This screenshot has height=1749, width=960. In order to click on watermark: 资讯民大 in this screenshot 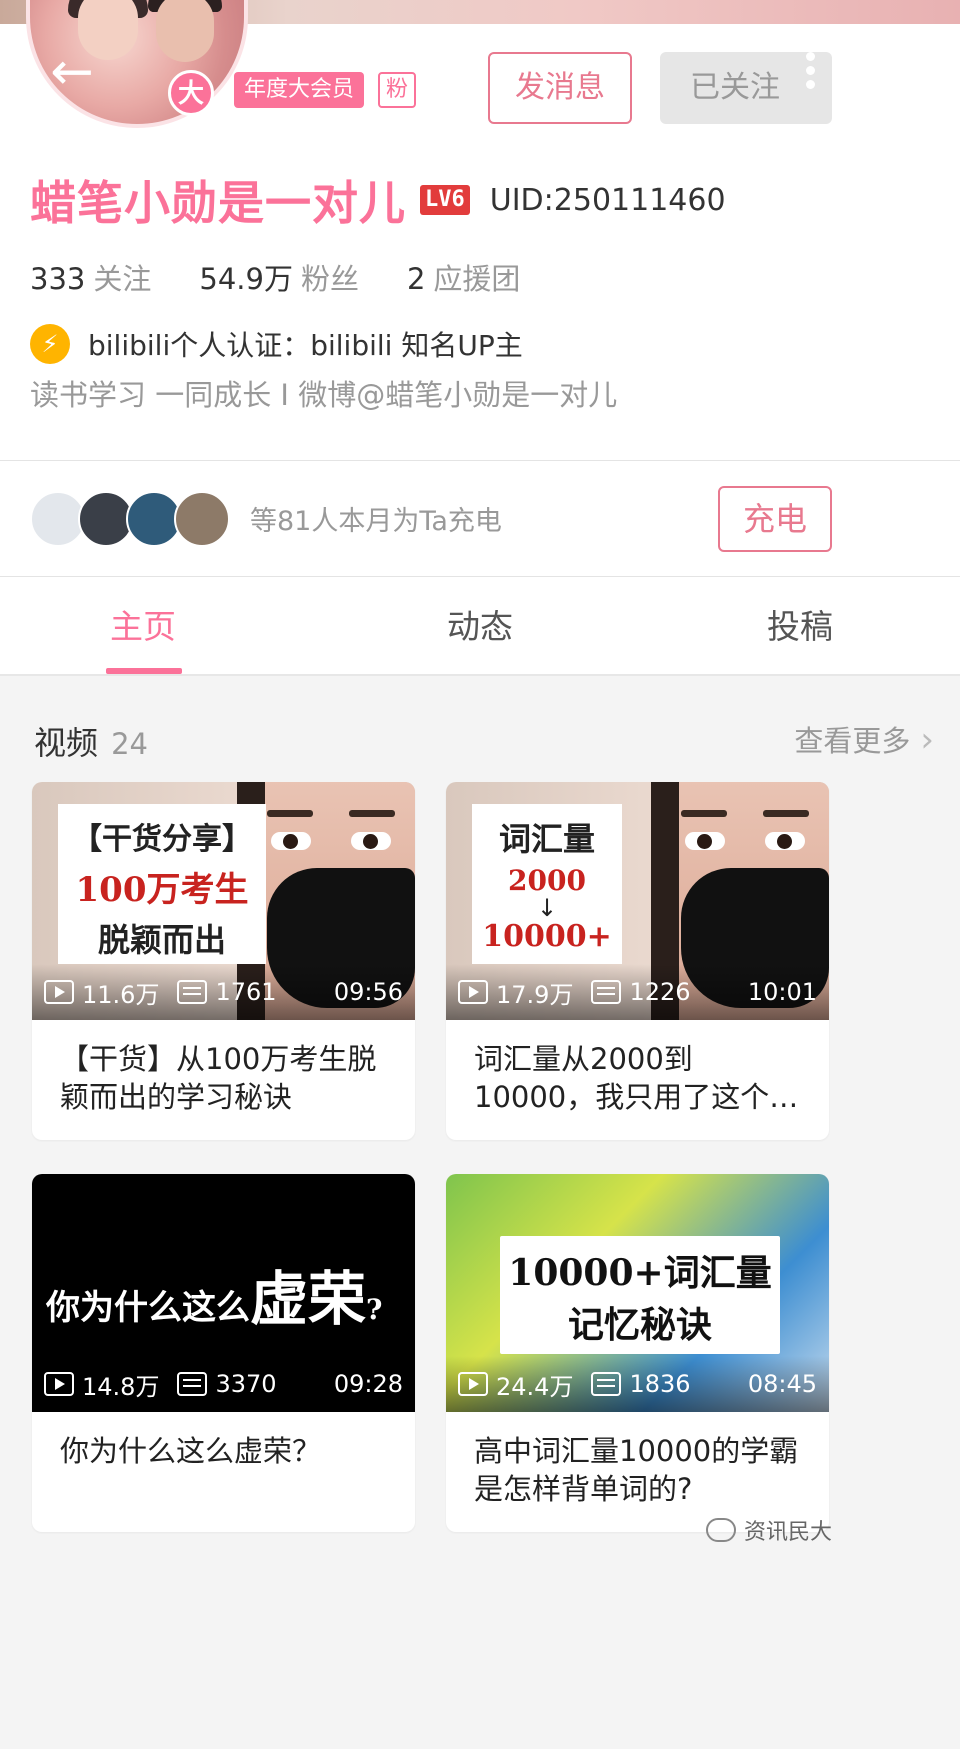, I will do `click(769, 1530)`.